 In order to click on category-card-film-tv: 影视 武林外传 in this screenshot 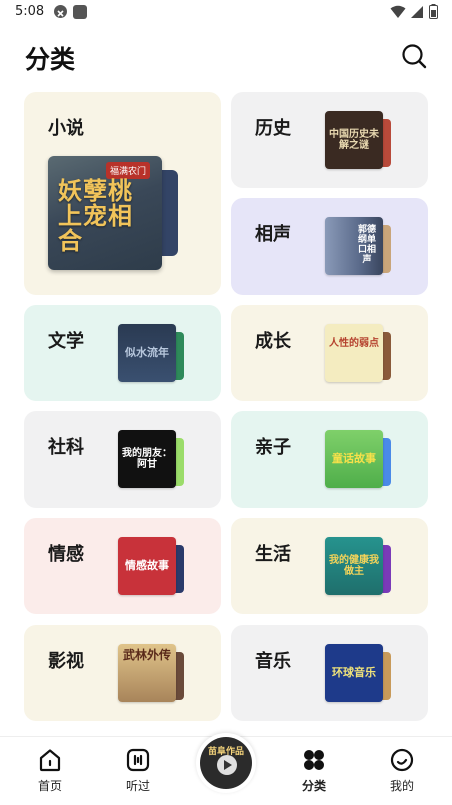, I will do `click(122, 673)`.